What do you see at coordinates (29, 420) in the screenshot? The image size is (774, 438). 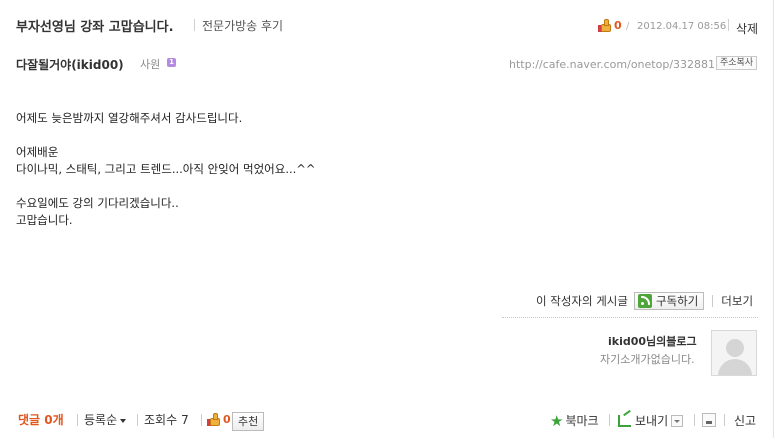 I see `comment-label: 댓글` at bounding box center [29, 420].